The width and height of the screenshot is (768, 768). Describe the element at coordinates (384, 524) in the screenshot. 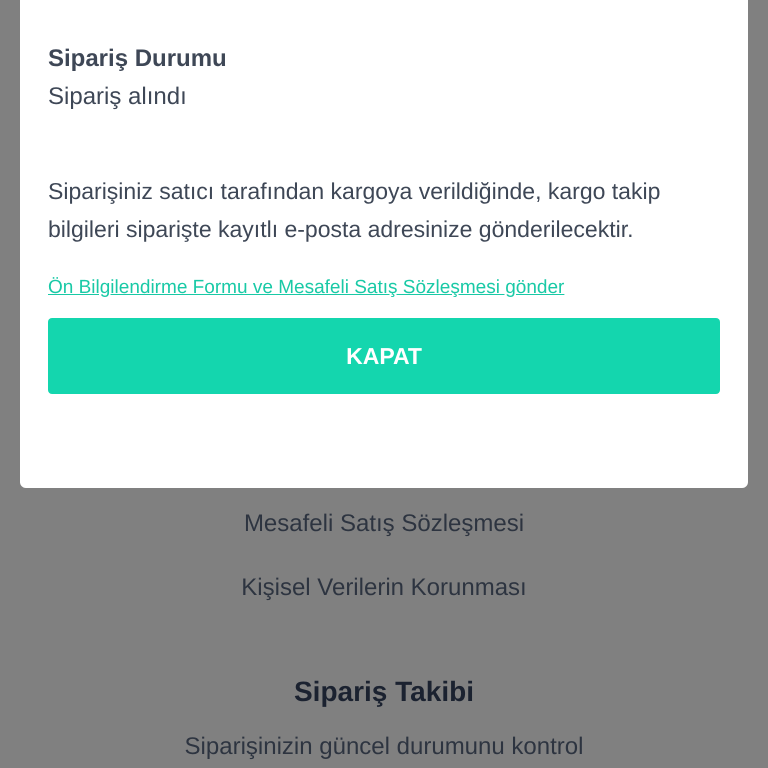

I see `footer-link: Mesafeli Satış Sözleşmesi` at that location.